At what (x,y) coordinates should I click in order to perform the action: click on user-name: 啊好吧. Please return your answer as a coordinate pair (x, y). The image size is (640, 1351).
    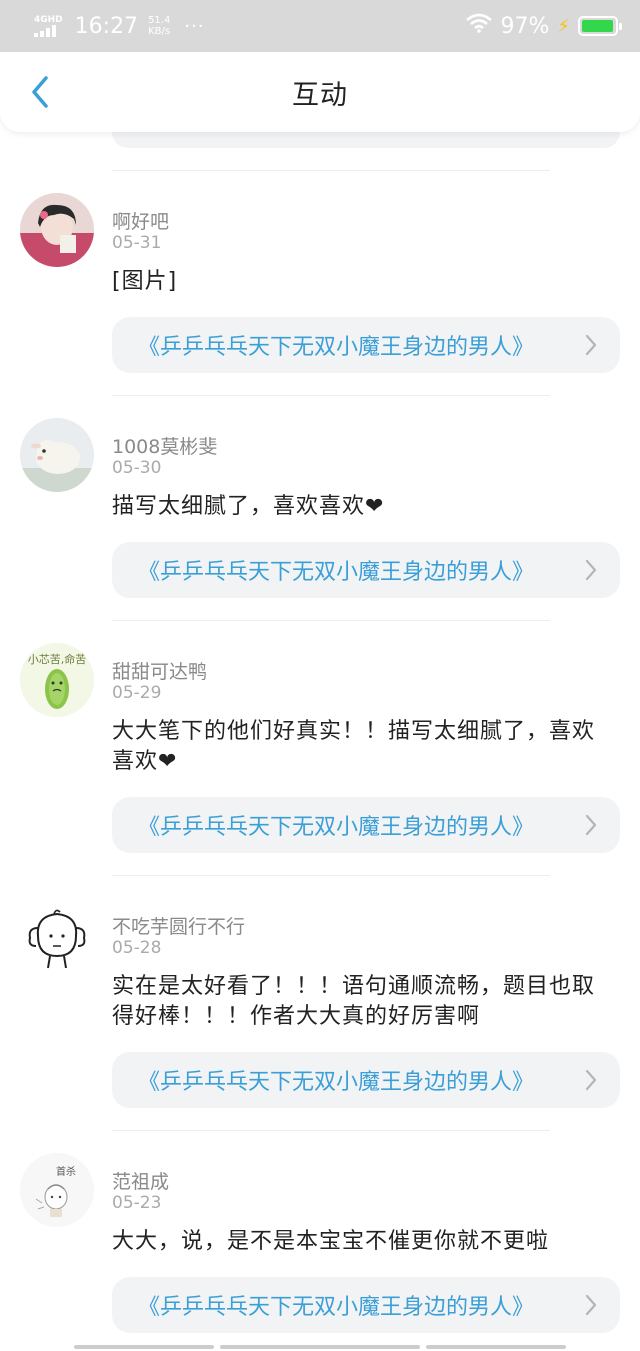
    Looking at the image, I should click on (140, 220).